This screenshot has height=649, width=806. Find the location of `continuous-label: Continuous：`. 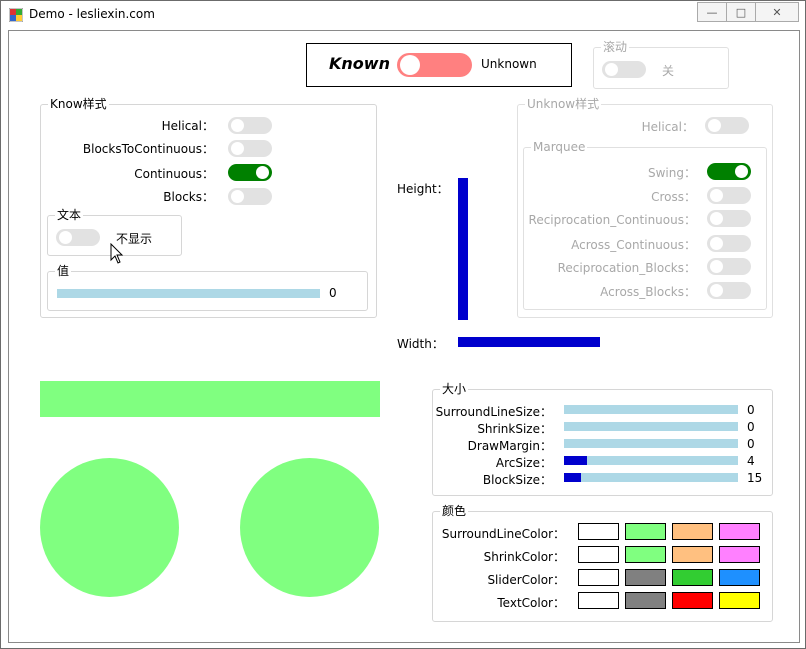

continuous-label: Continuous： is located at coordinates (174, 174).